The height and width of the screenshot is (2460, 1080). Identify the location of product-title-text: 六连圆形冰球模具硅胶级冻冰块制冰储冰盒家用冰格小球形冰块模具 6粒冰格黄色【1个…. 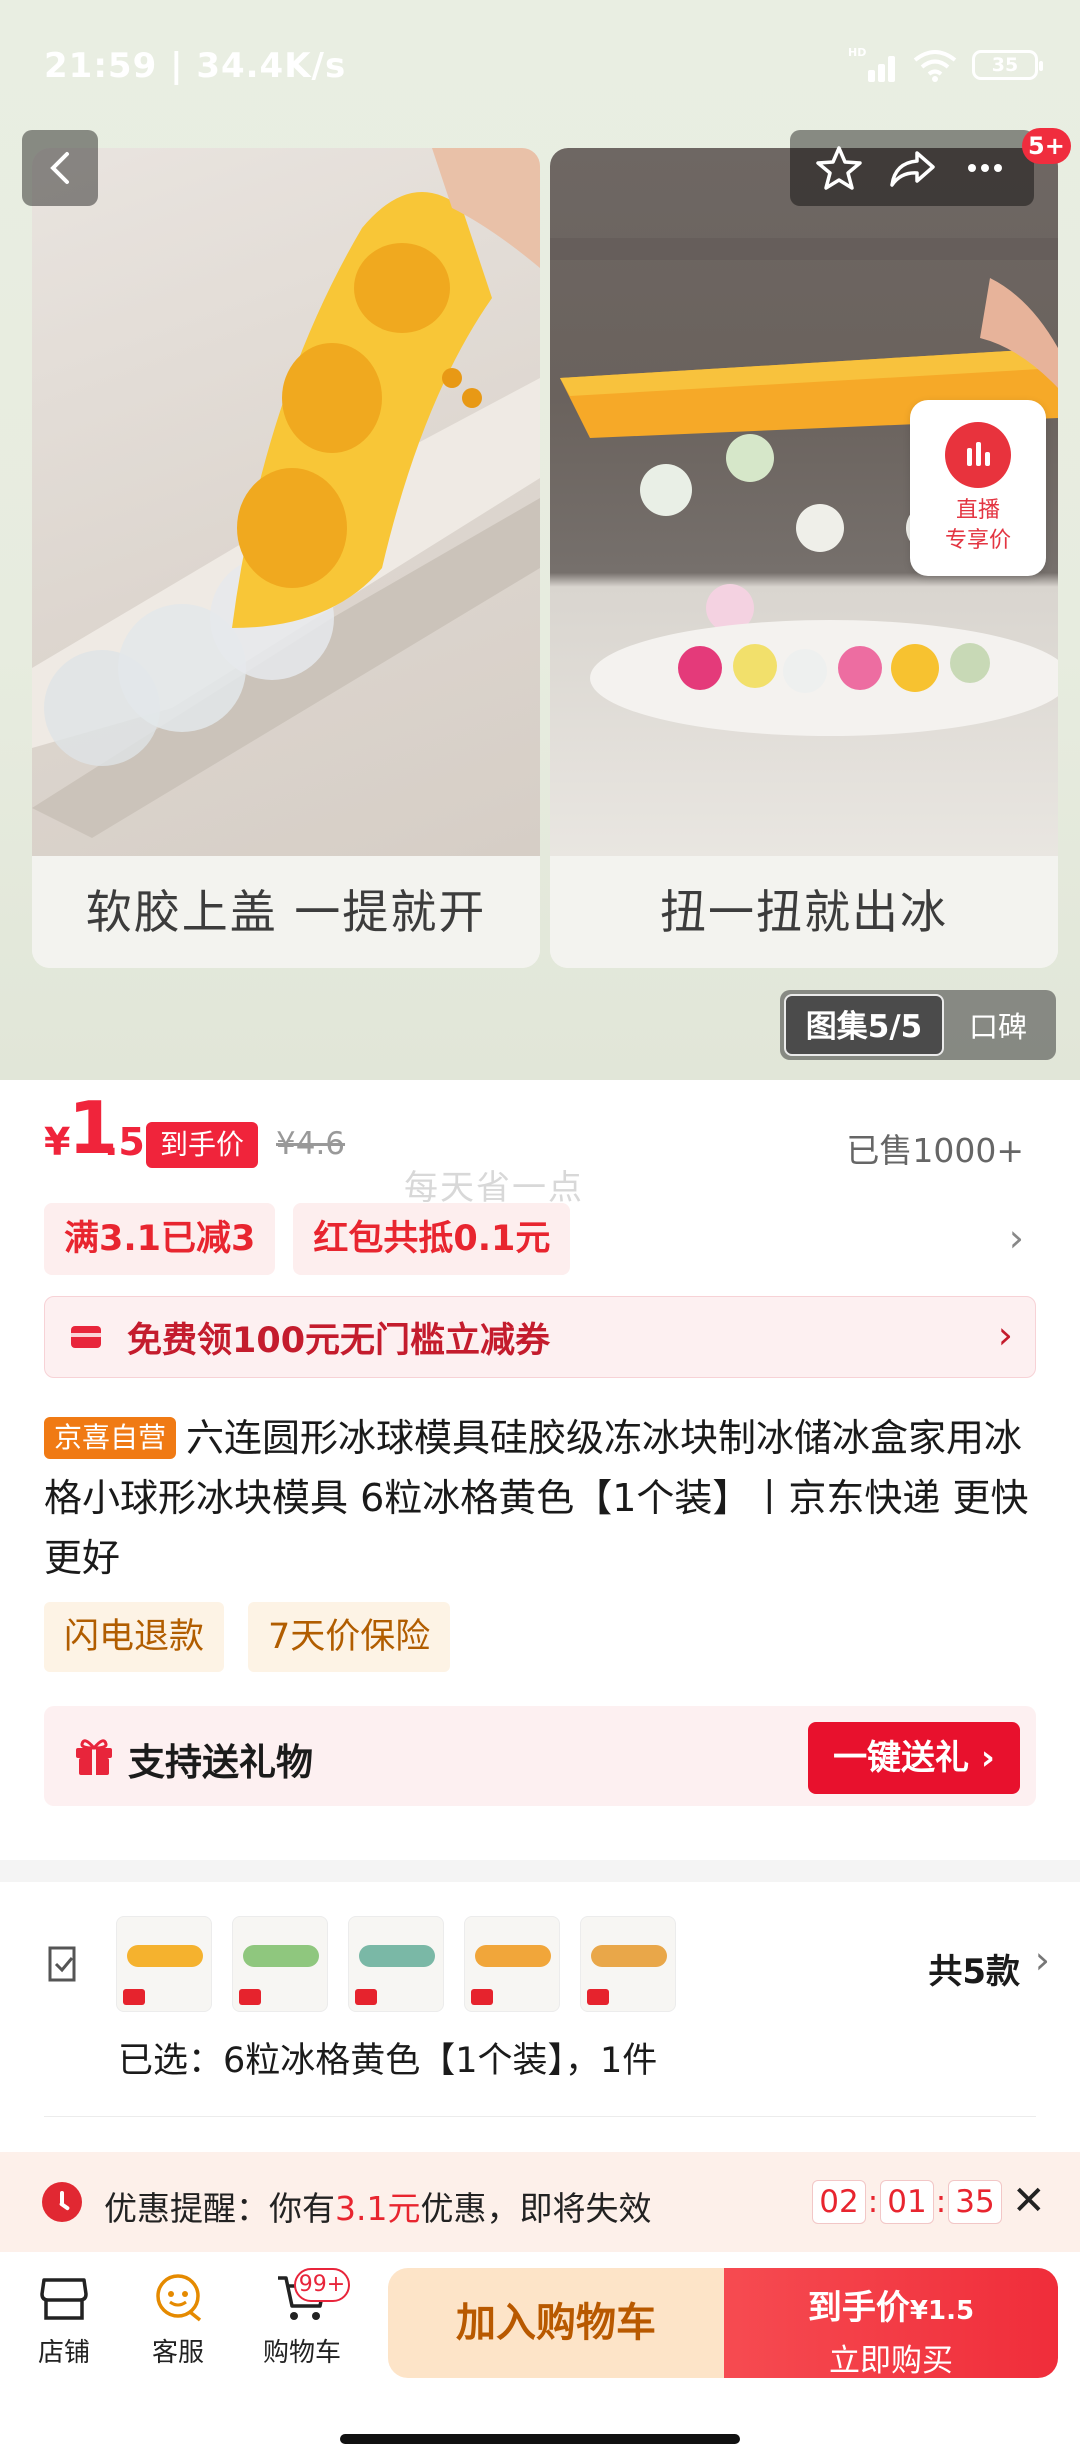
(536, 1498).